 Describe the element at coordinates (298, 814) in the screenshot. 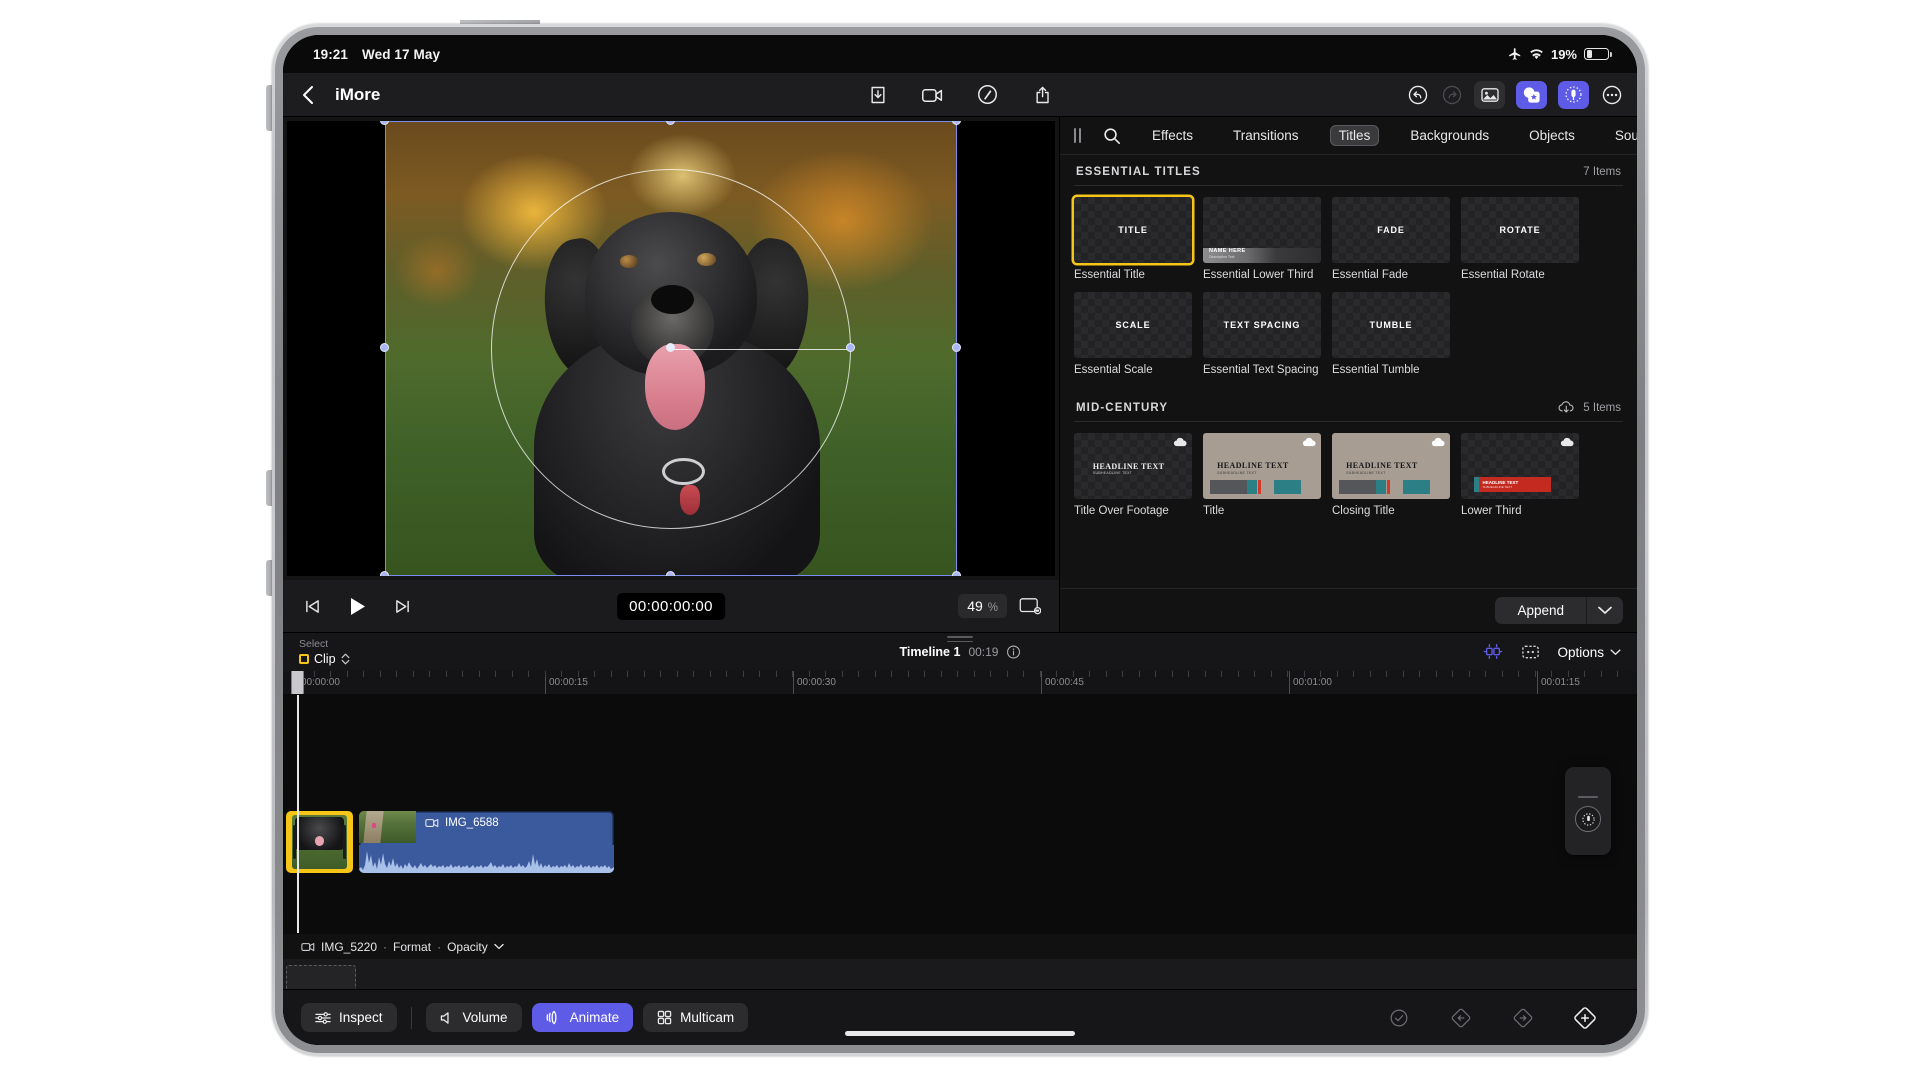

I see `timeline-playhead-line` at that location.